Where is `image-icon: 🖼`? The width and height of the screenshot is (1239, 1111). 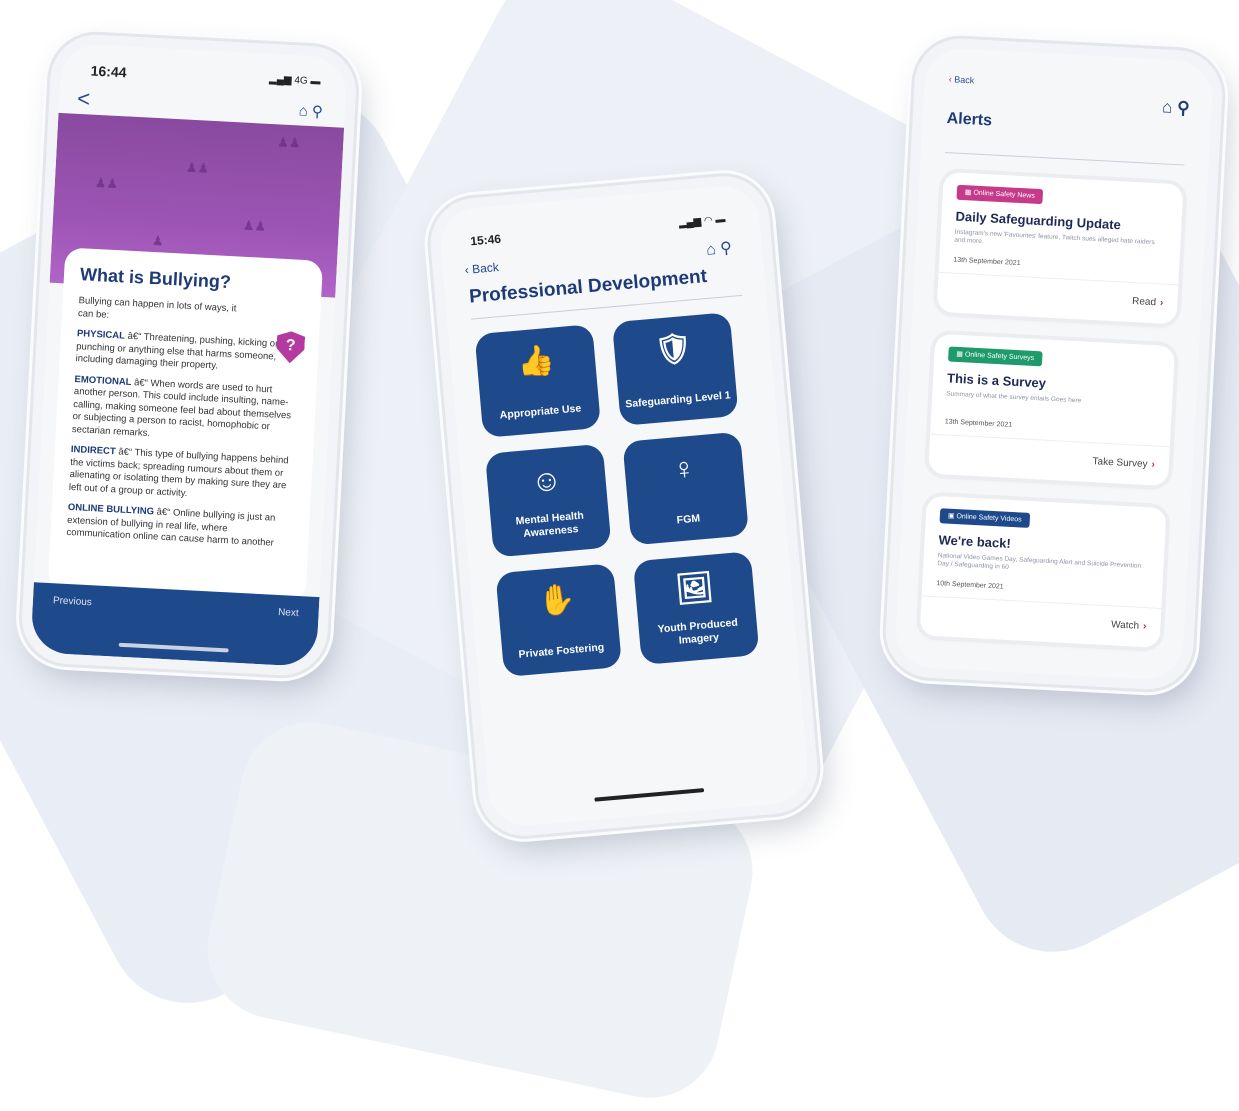 image-icon: 🖼 is located at coordinates (694, 588).